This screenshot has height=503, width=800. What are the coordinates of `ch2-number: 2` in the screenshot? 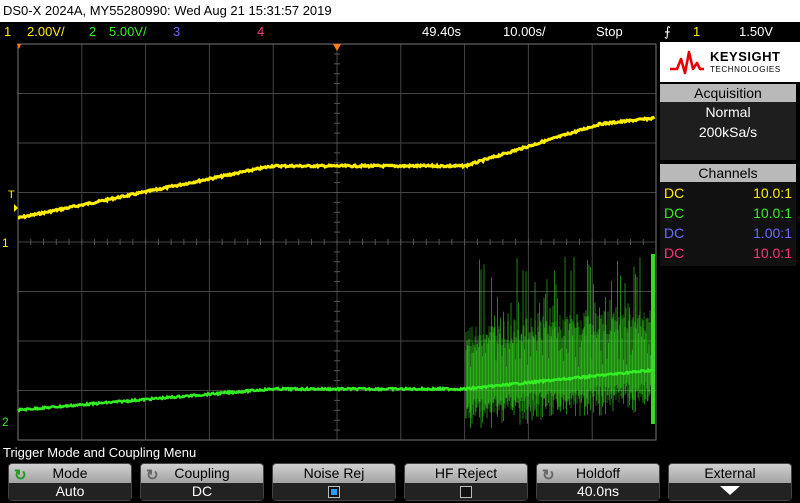 It's located at (92, 32).